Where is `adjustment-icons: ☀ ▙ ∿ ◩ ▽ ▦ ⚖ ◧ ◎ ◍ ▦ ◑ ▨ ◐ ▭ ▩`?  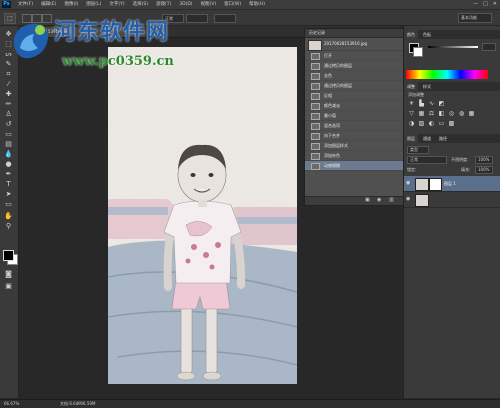
adjustment-icons: ☀ ▙ ∿ ◩ ▽ ▦ ⚖ ◧ ◎ ◍ ▦ ◑ ▨ ◐ ▭ ▩ is located at coordinates (443, 113).